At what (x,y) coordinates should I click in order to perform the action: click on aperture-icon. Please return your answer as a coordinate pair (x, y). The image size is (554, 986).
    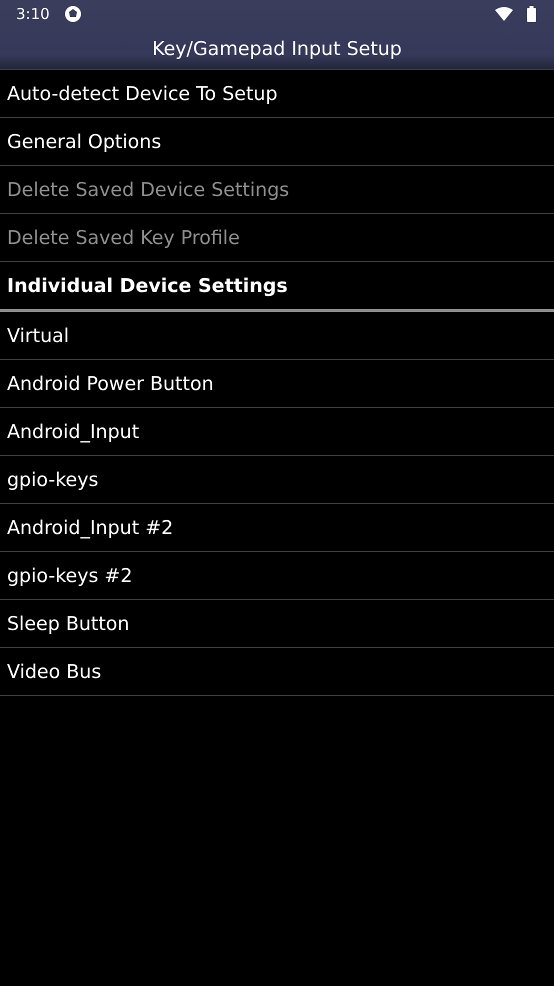
    Looking at the image, I should click on (73, 14).